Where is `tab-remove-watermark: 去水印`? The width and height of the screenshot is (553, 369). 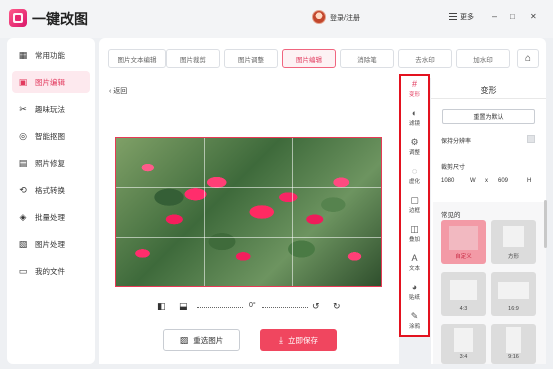 tab-remove-watermark: 去水印 is located at coordinates (425, 58).